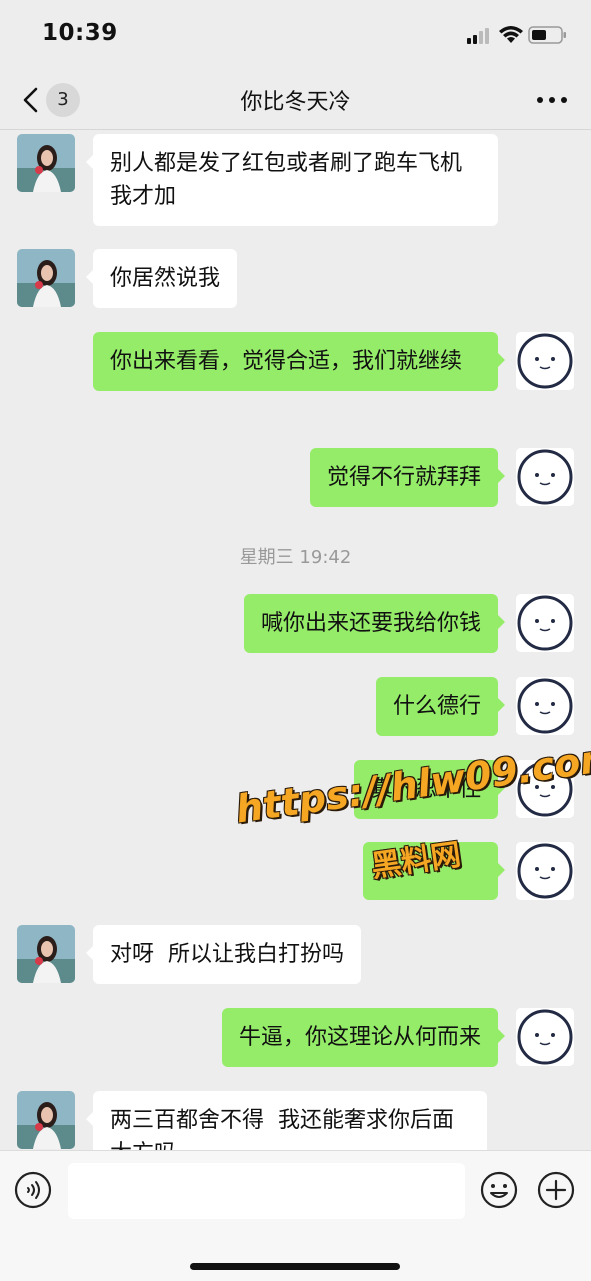  I want to click on more-dots-icon, so click(552, 100).